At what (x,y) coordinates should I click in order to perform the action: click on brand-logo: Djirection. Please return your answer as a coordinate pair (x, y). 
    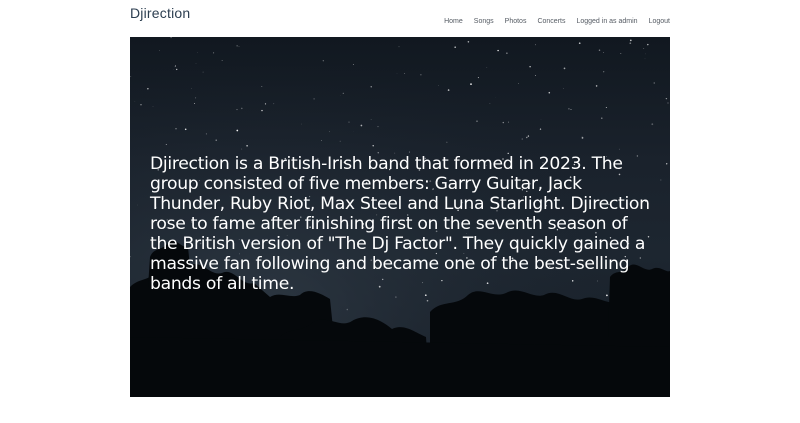
    Looking at the image, I should click on (160, 13).